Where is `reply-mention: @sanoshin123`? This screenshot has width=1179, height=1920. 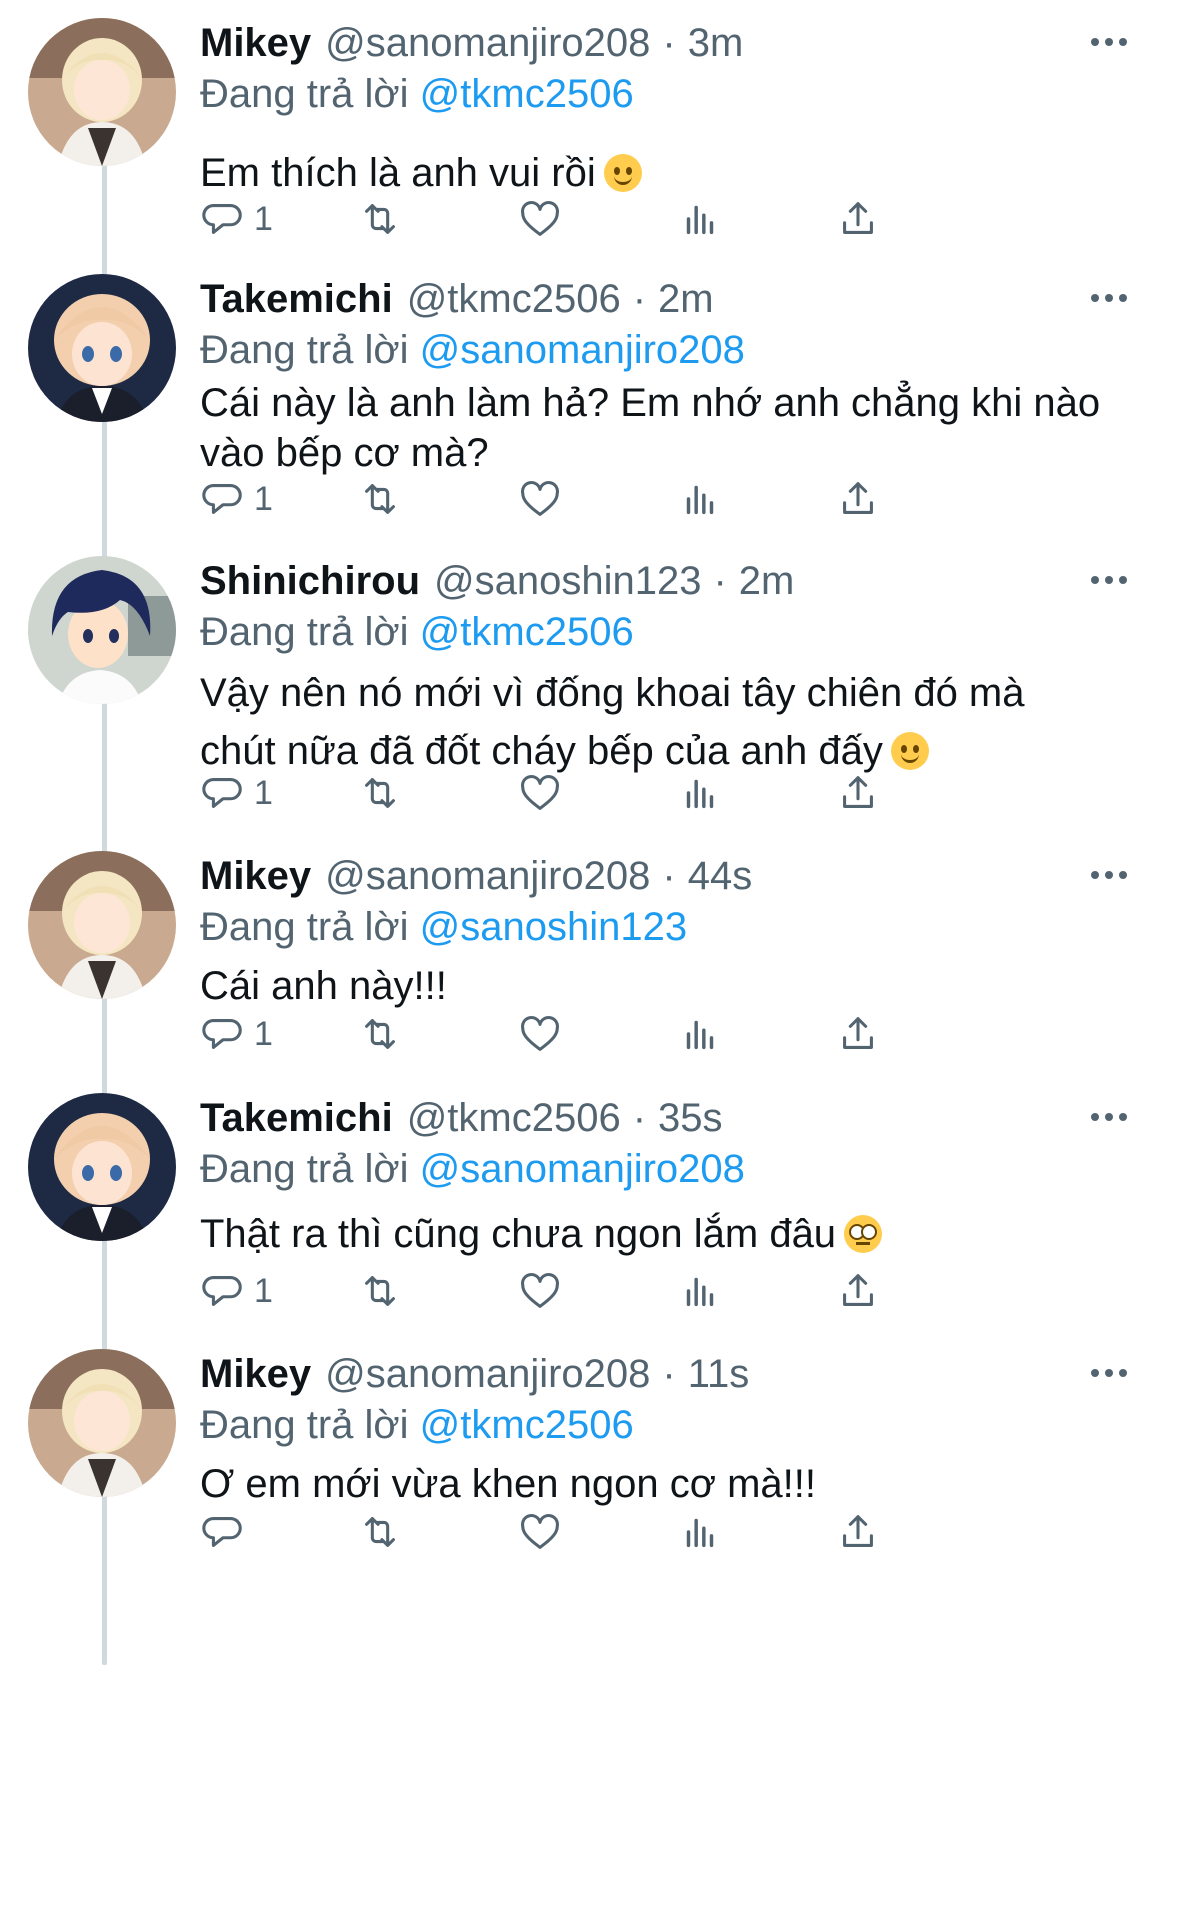 reply-mention: @sanoshin123 is located at coordinates (553, 927).